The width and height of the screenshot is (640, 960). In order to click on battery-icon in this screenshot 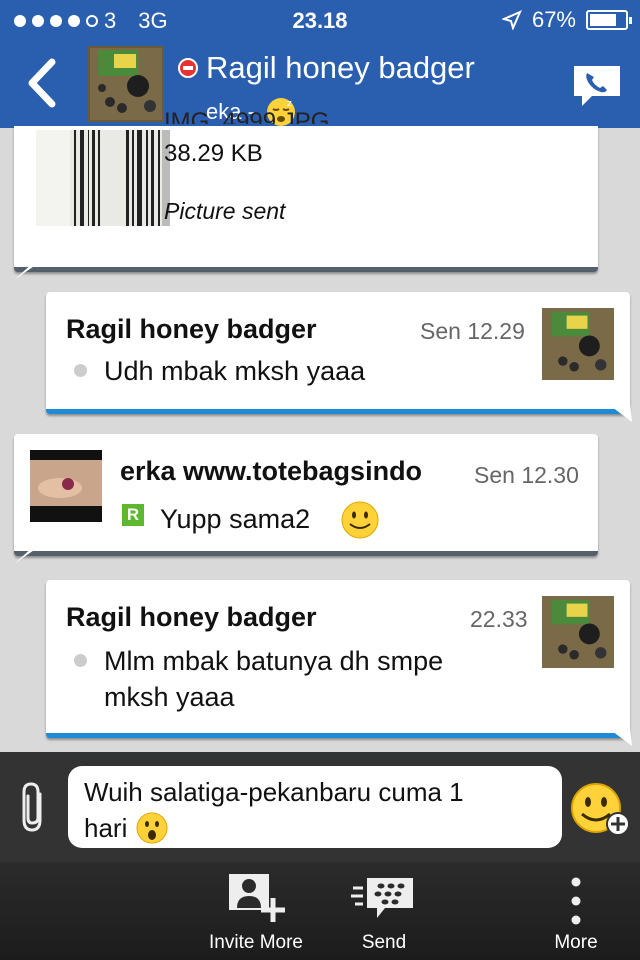, I will do `click(609, 20)`.